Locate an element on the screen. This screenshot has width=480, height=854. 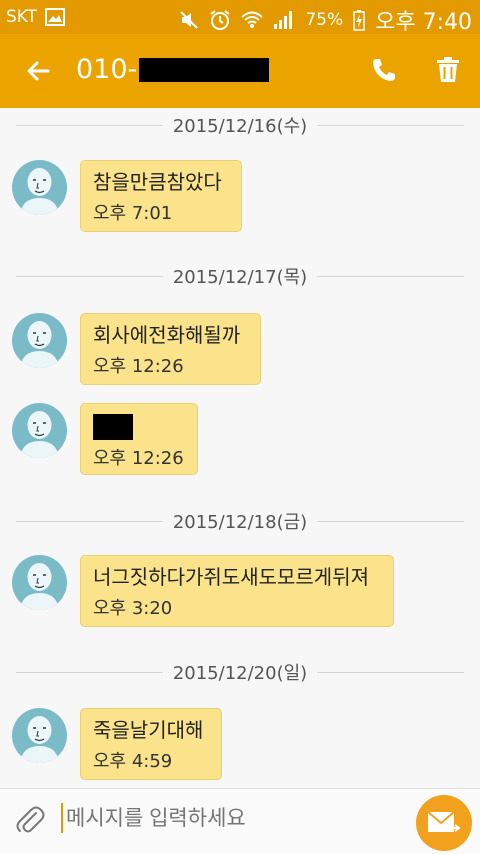
message-bubble: 죽을날기대해 오후 4:59 is located at coordinates (151, 744).